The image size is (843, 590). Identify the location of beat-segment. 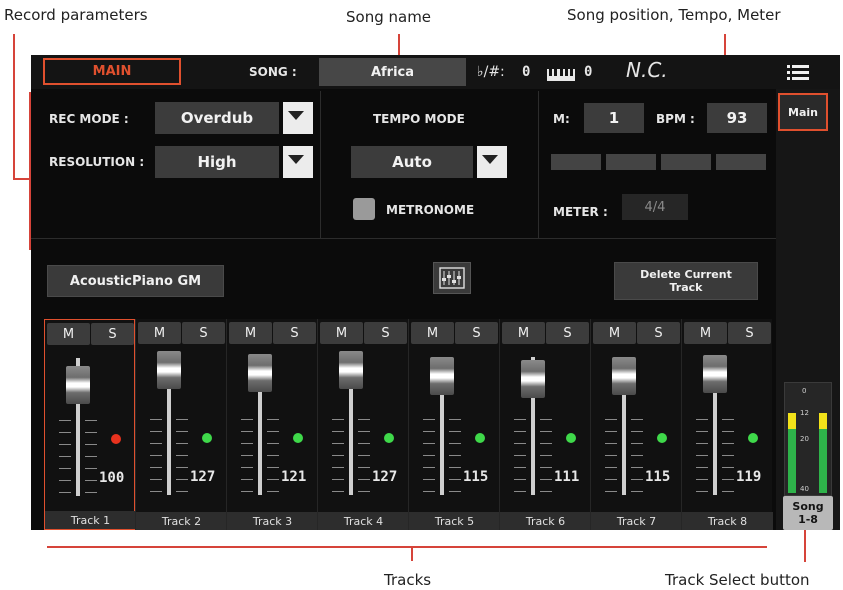
(741, 162).